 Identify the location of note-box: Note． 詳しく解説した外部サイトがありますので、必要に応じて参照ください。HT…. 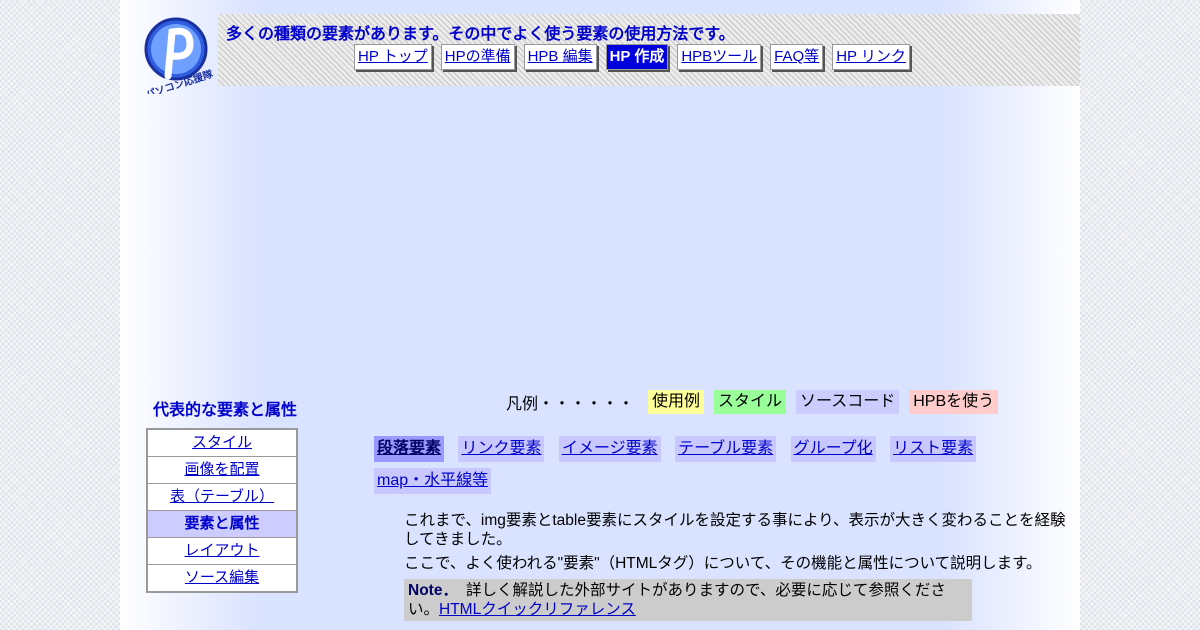
(688, 600).